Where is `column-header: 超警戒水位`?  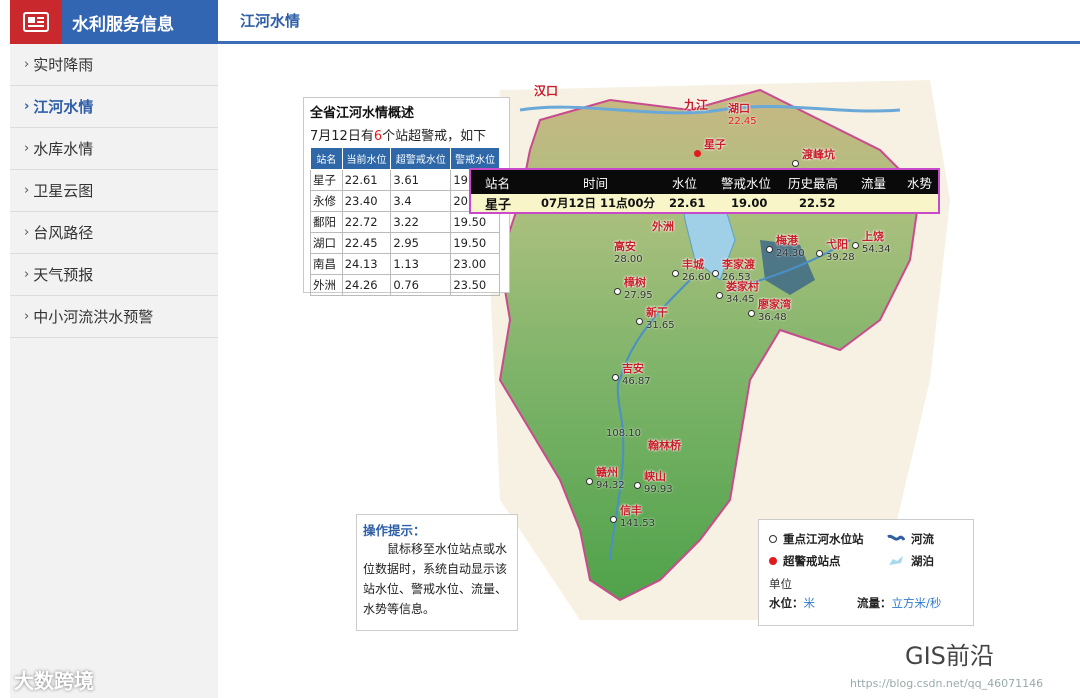 column-header: 超警戒水位 is located at coordinates (421, 158).